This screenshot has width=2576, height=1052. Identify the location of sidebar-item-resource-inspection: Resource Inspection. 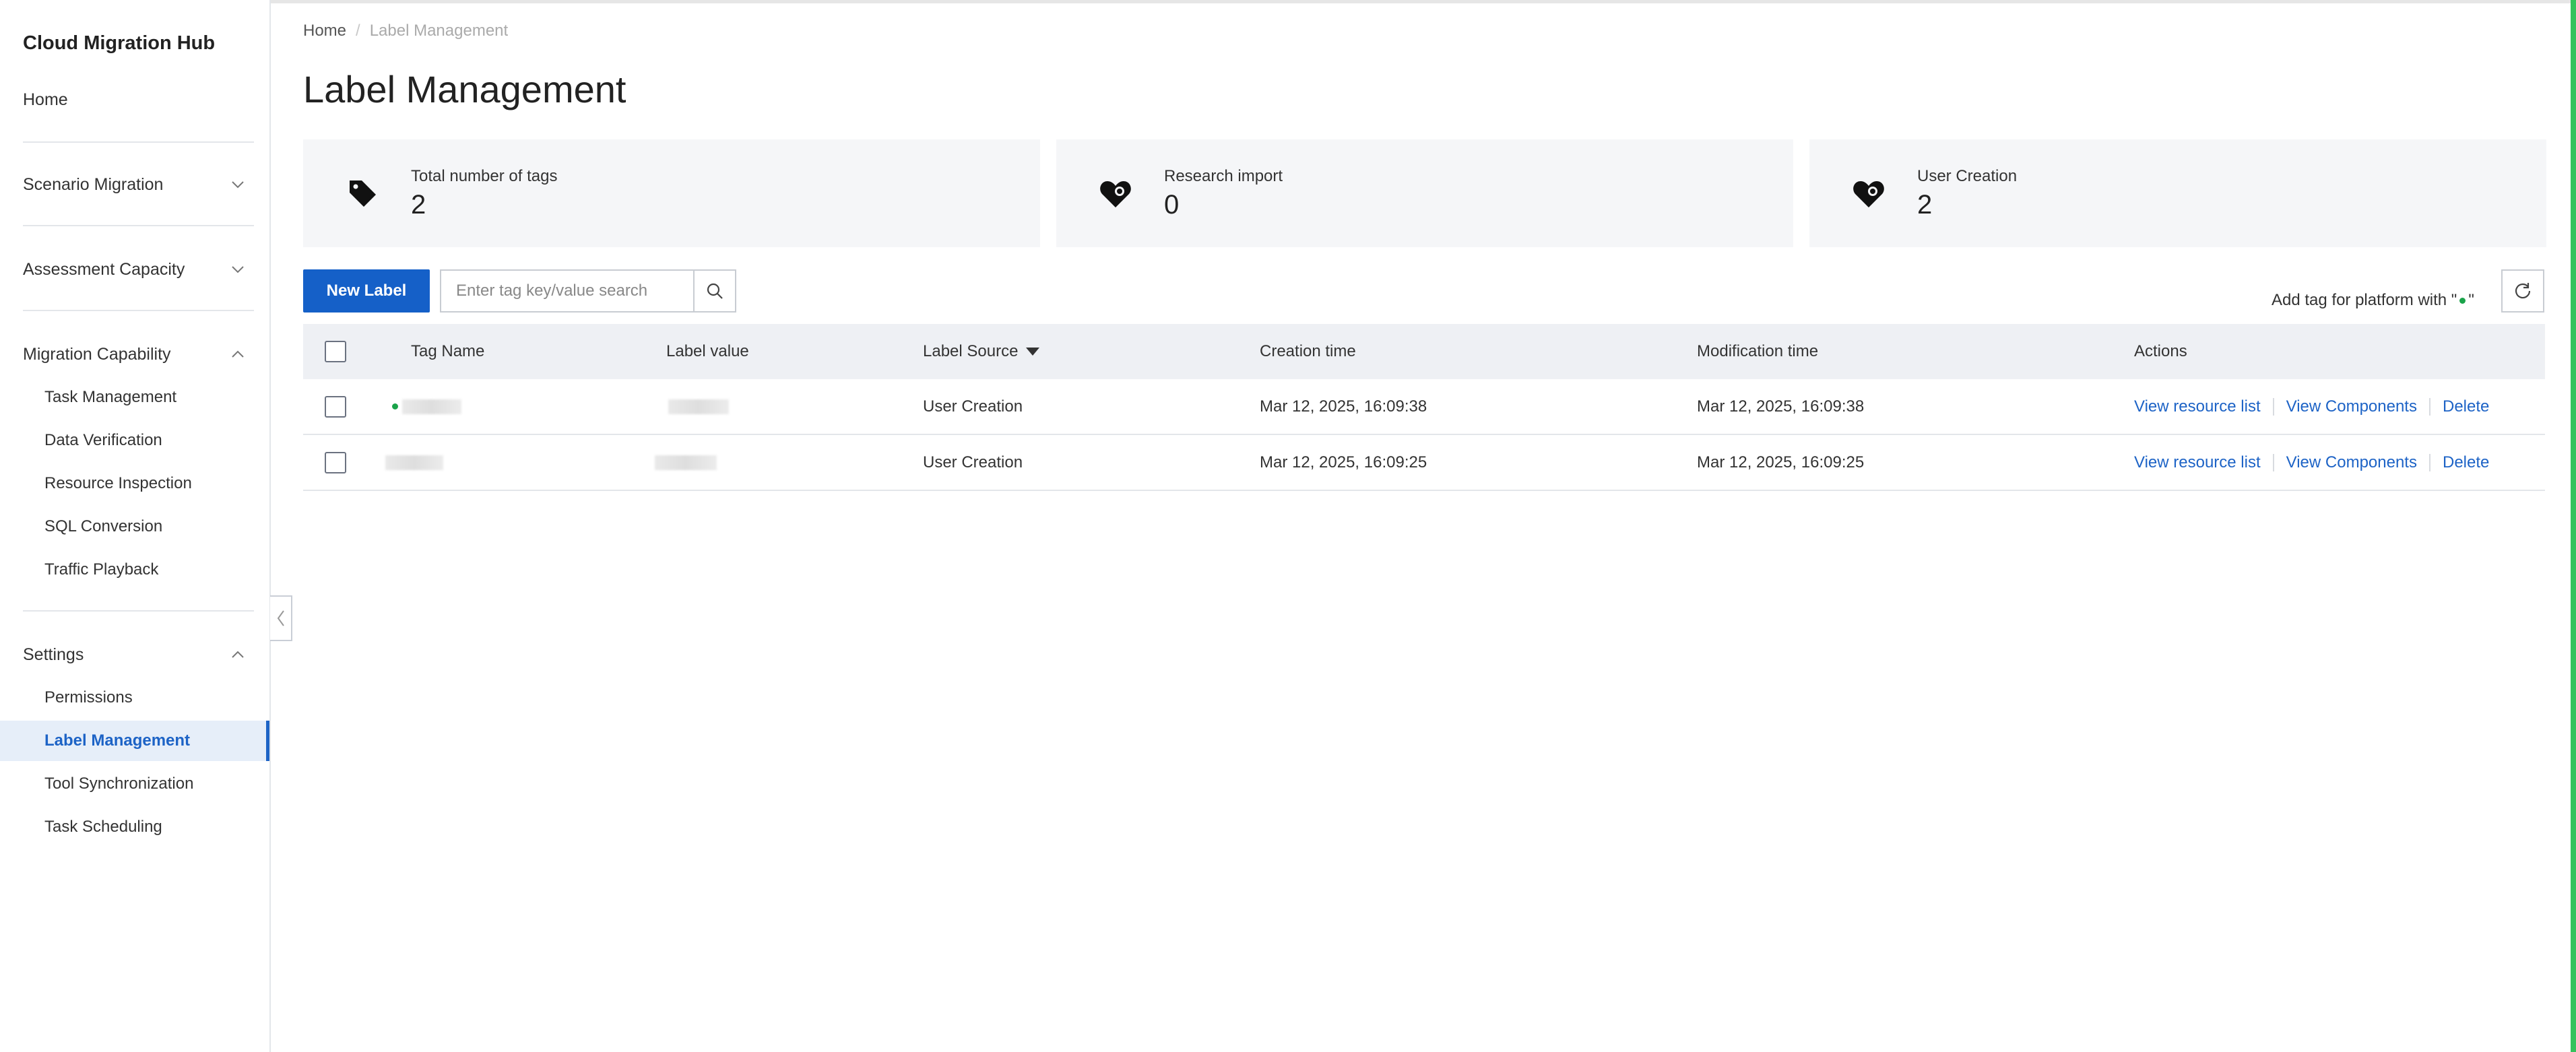
(118, 484).